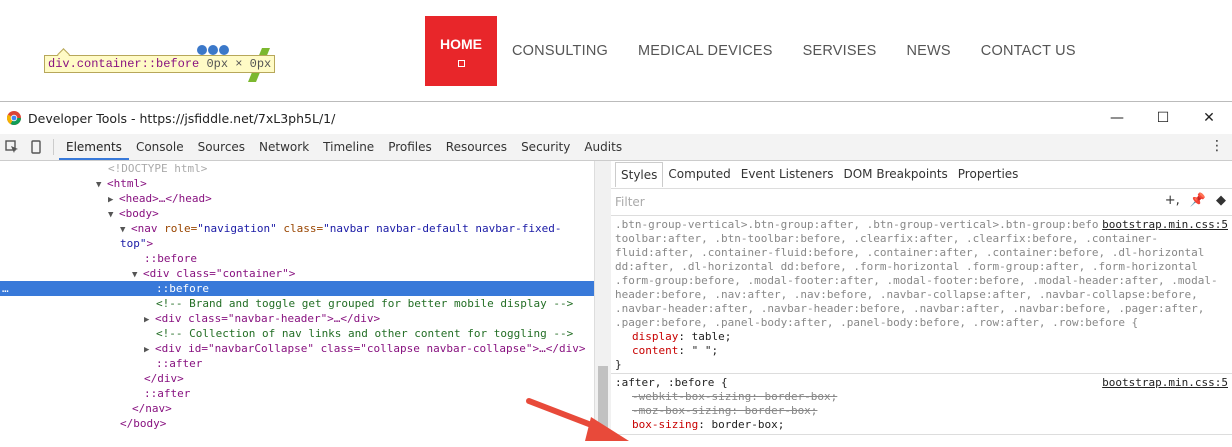 This screenshot has height=447, width=1232. Describe the element at coordinates (840, 51) in the screenshot. I see `nav-item-servises: SERVISES` at that location.